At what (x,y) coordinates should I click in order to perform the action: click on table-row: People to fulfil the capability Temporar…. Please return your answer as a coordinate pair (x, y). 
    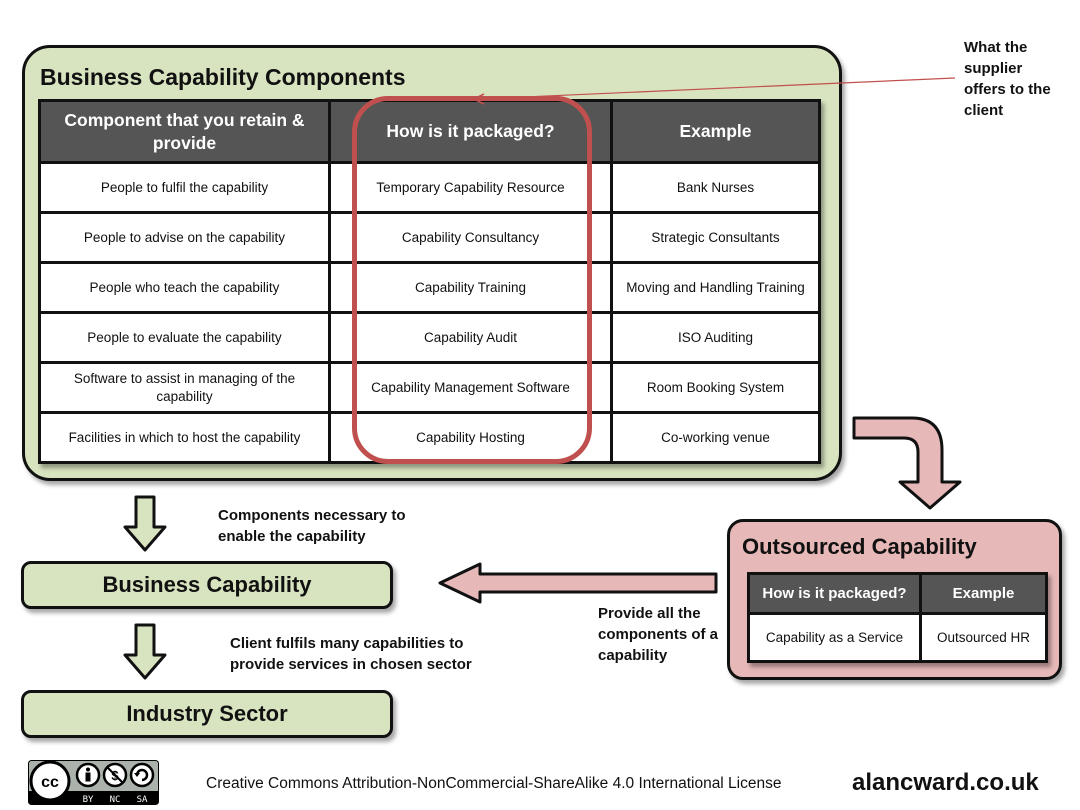
    Looking at the image, I should click on (429, 187).